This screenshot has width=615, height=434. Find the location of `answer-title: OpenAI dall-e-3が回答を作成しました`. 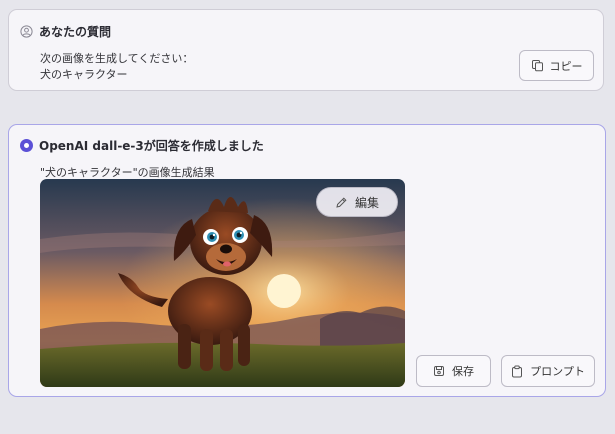

answer-title: OpenAI dall-e-3が回答を作成しました is located at coordinates (151, 146).